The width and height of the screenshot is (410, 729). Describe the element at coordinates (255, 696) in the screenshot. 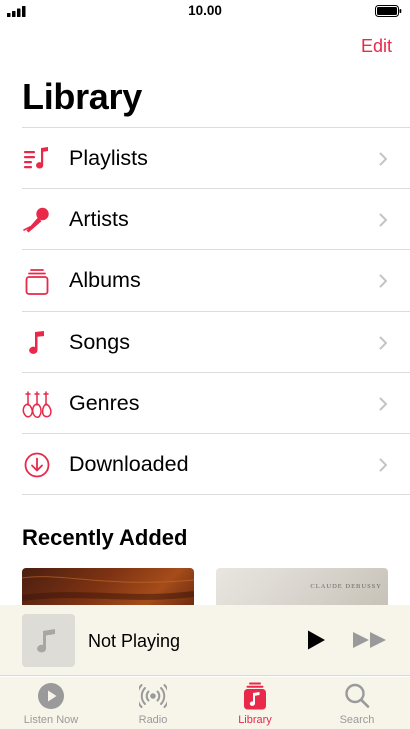

I see `library-icon` at that location.